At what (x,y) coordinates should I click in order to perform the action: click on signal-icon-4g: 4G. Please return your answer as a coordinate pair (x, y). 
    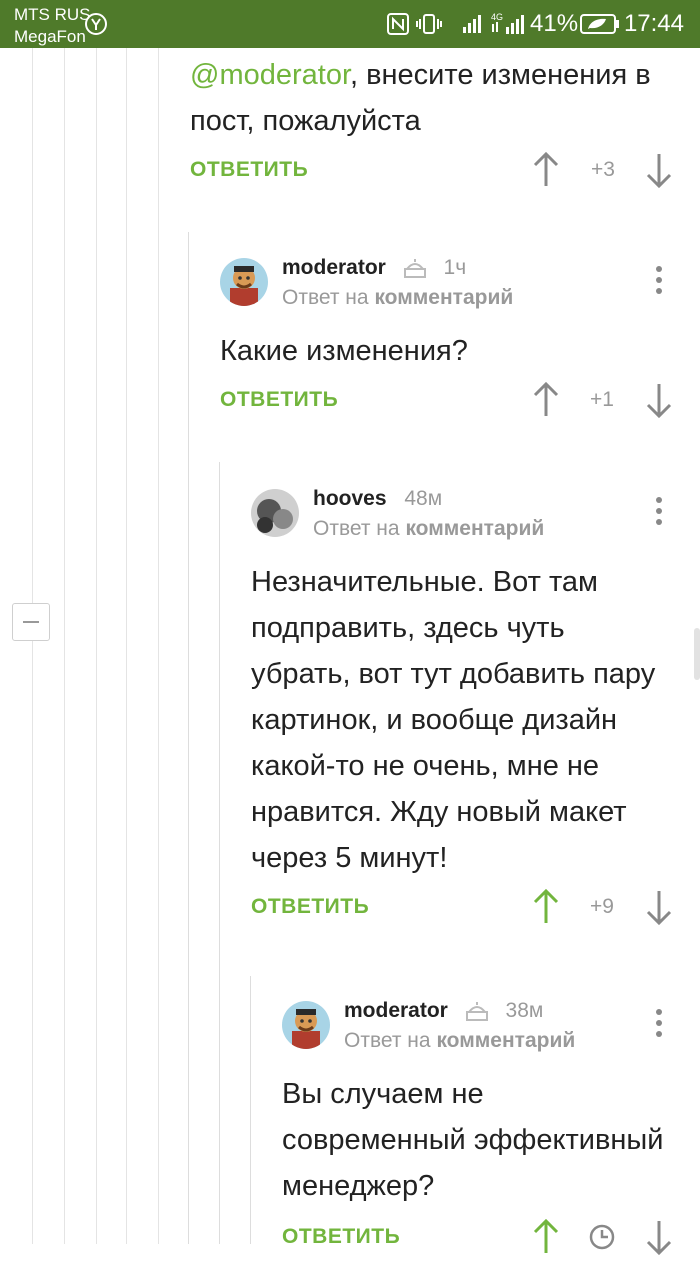
    Looking at the image, I should click on (507, 23).